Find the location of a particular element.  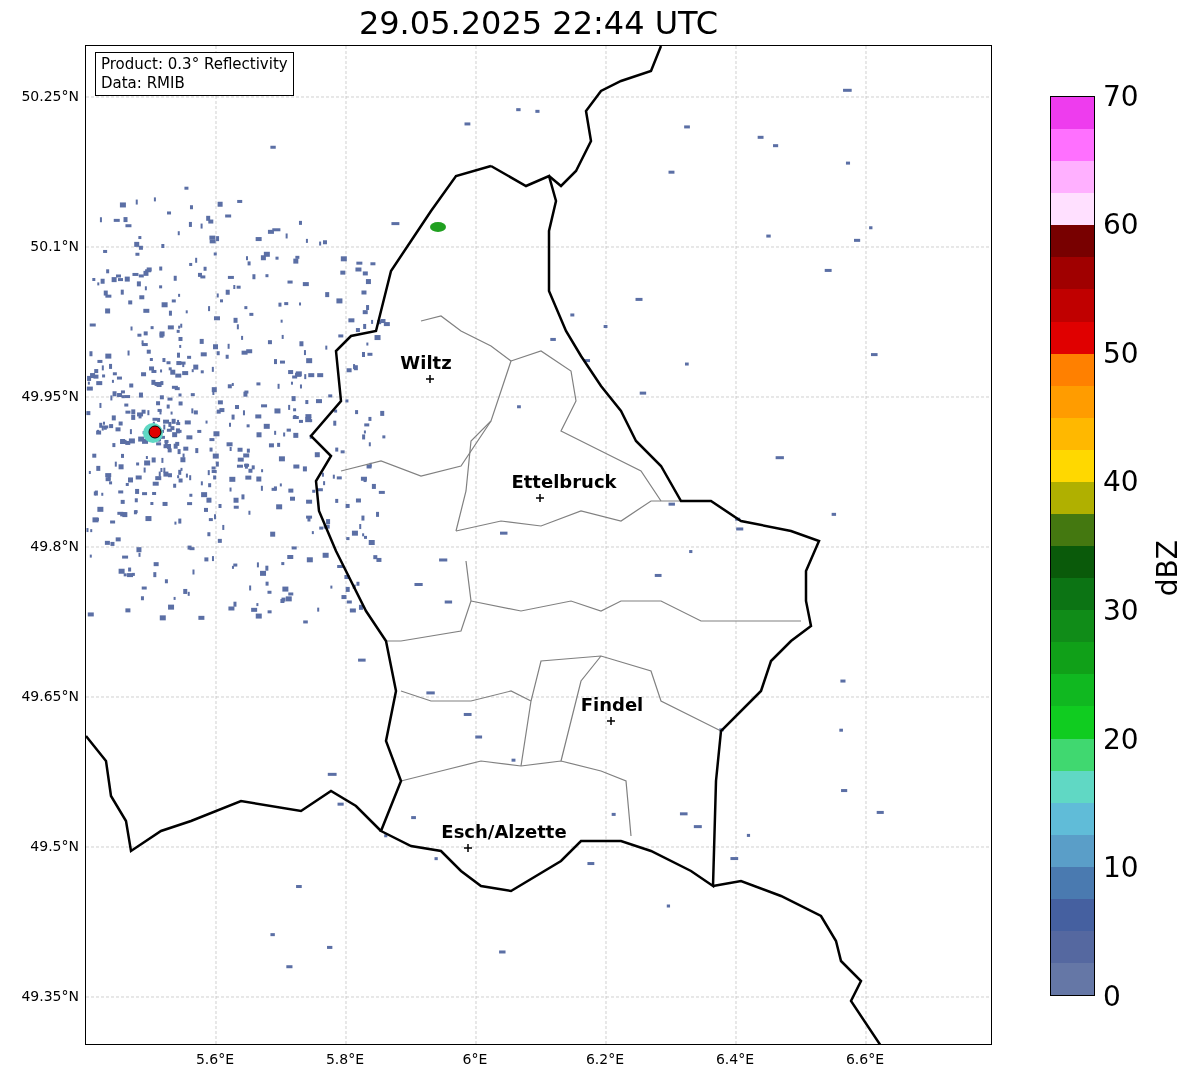

latitude-label: 49.8°N is located at coordinates (54, 546).